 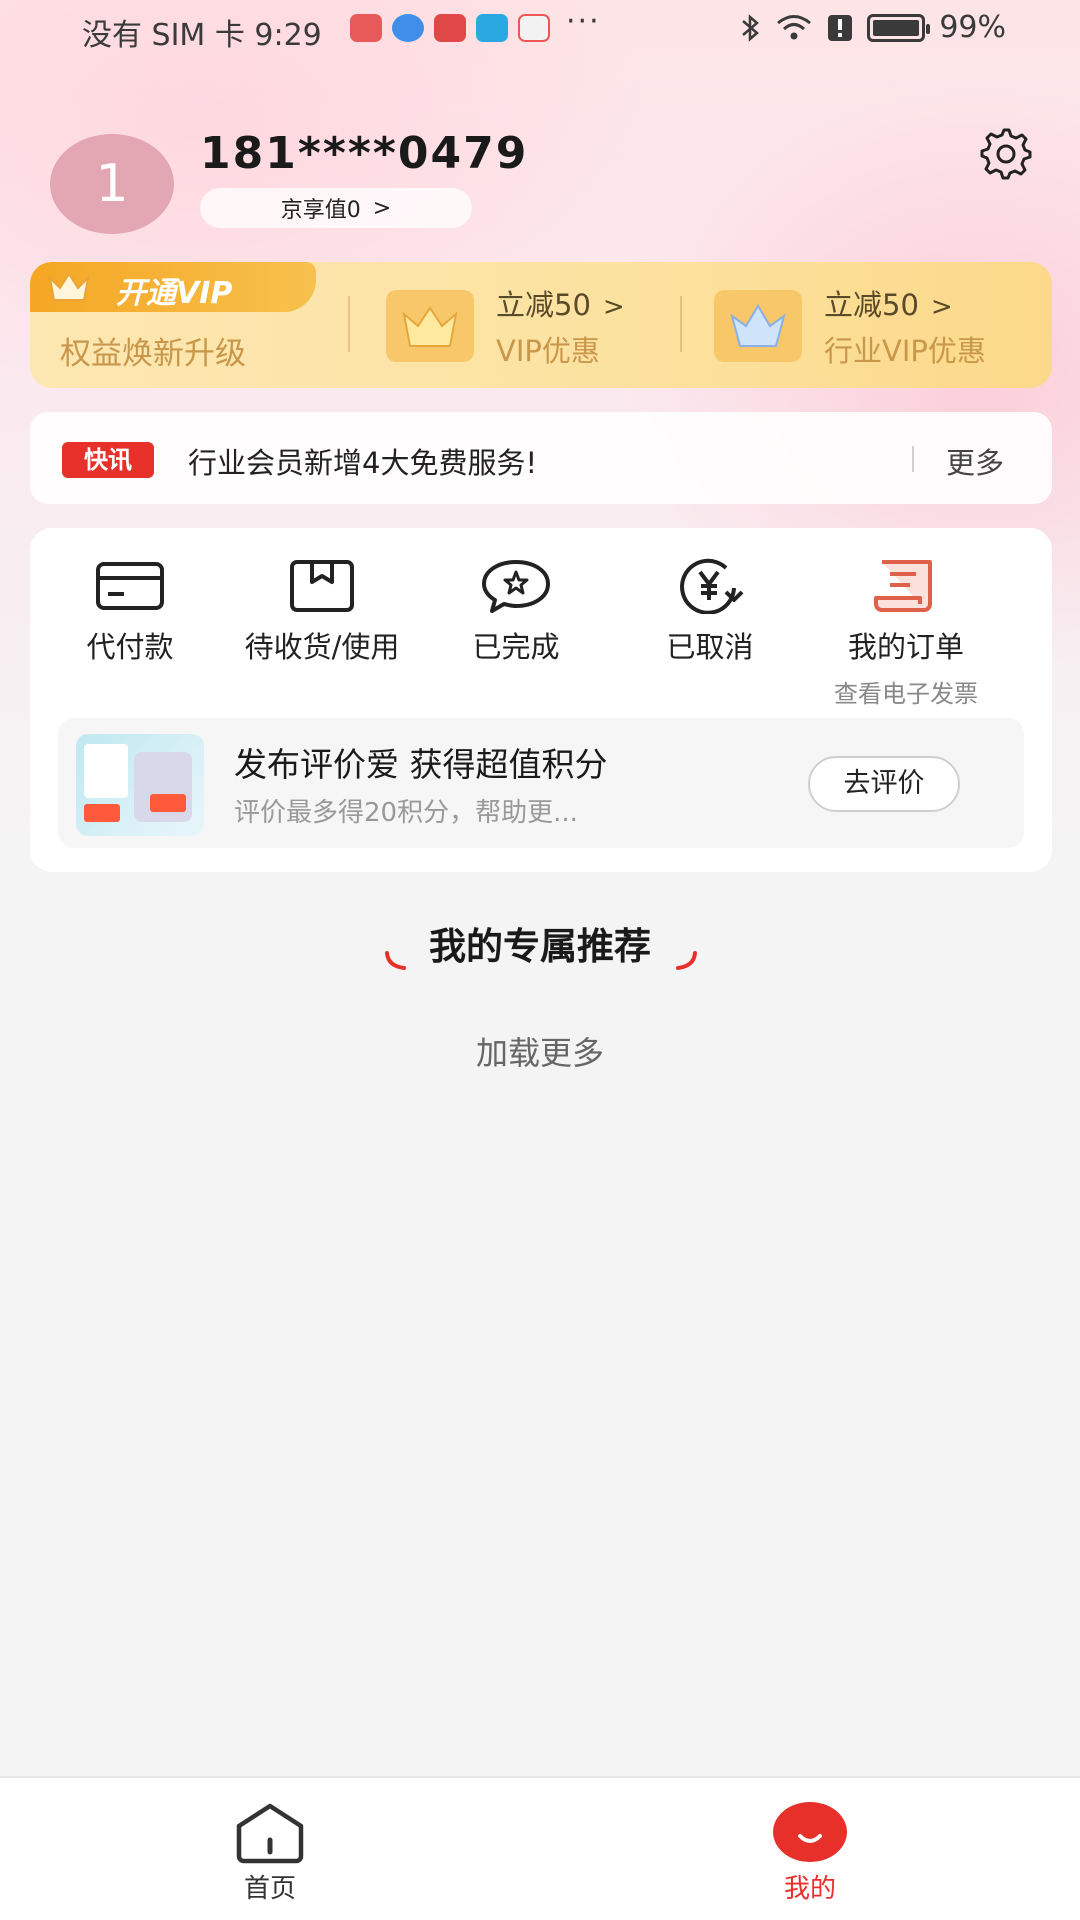 I want to click on vip-offer-2-title: 立减50, so click(x=871, y=305).